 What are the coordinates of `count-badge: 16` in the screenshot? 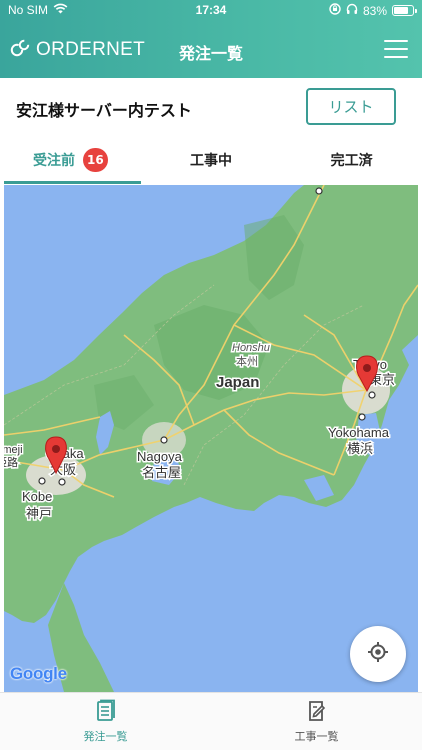 It's located at (95, 160).